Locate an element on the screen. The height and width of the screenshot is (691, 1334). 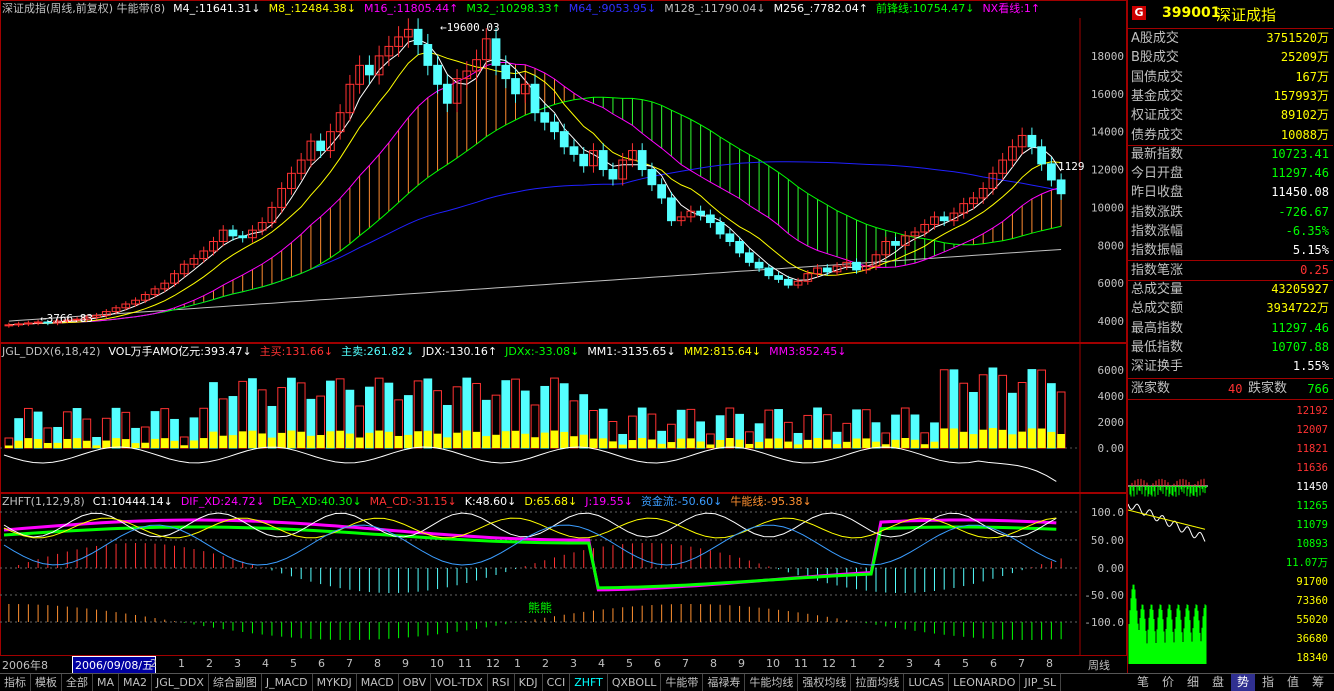
quote-label: B股成交 is located at coordinates (1155, 58).